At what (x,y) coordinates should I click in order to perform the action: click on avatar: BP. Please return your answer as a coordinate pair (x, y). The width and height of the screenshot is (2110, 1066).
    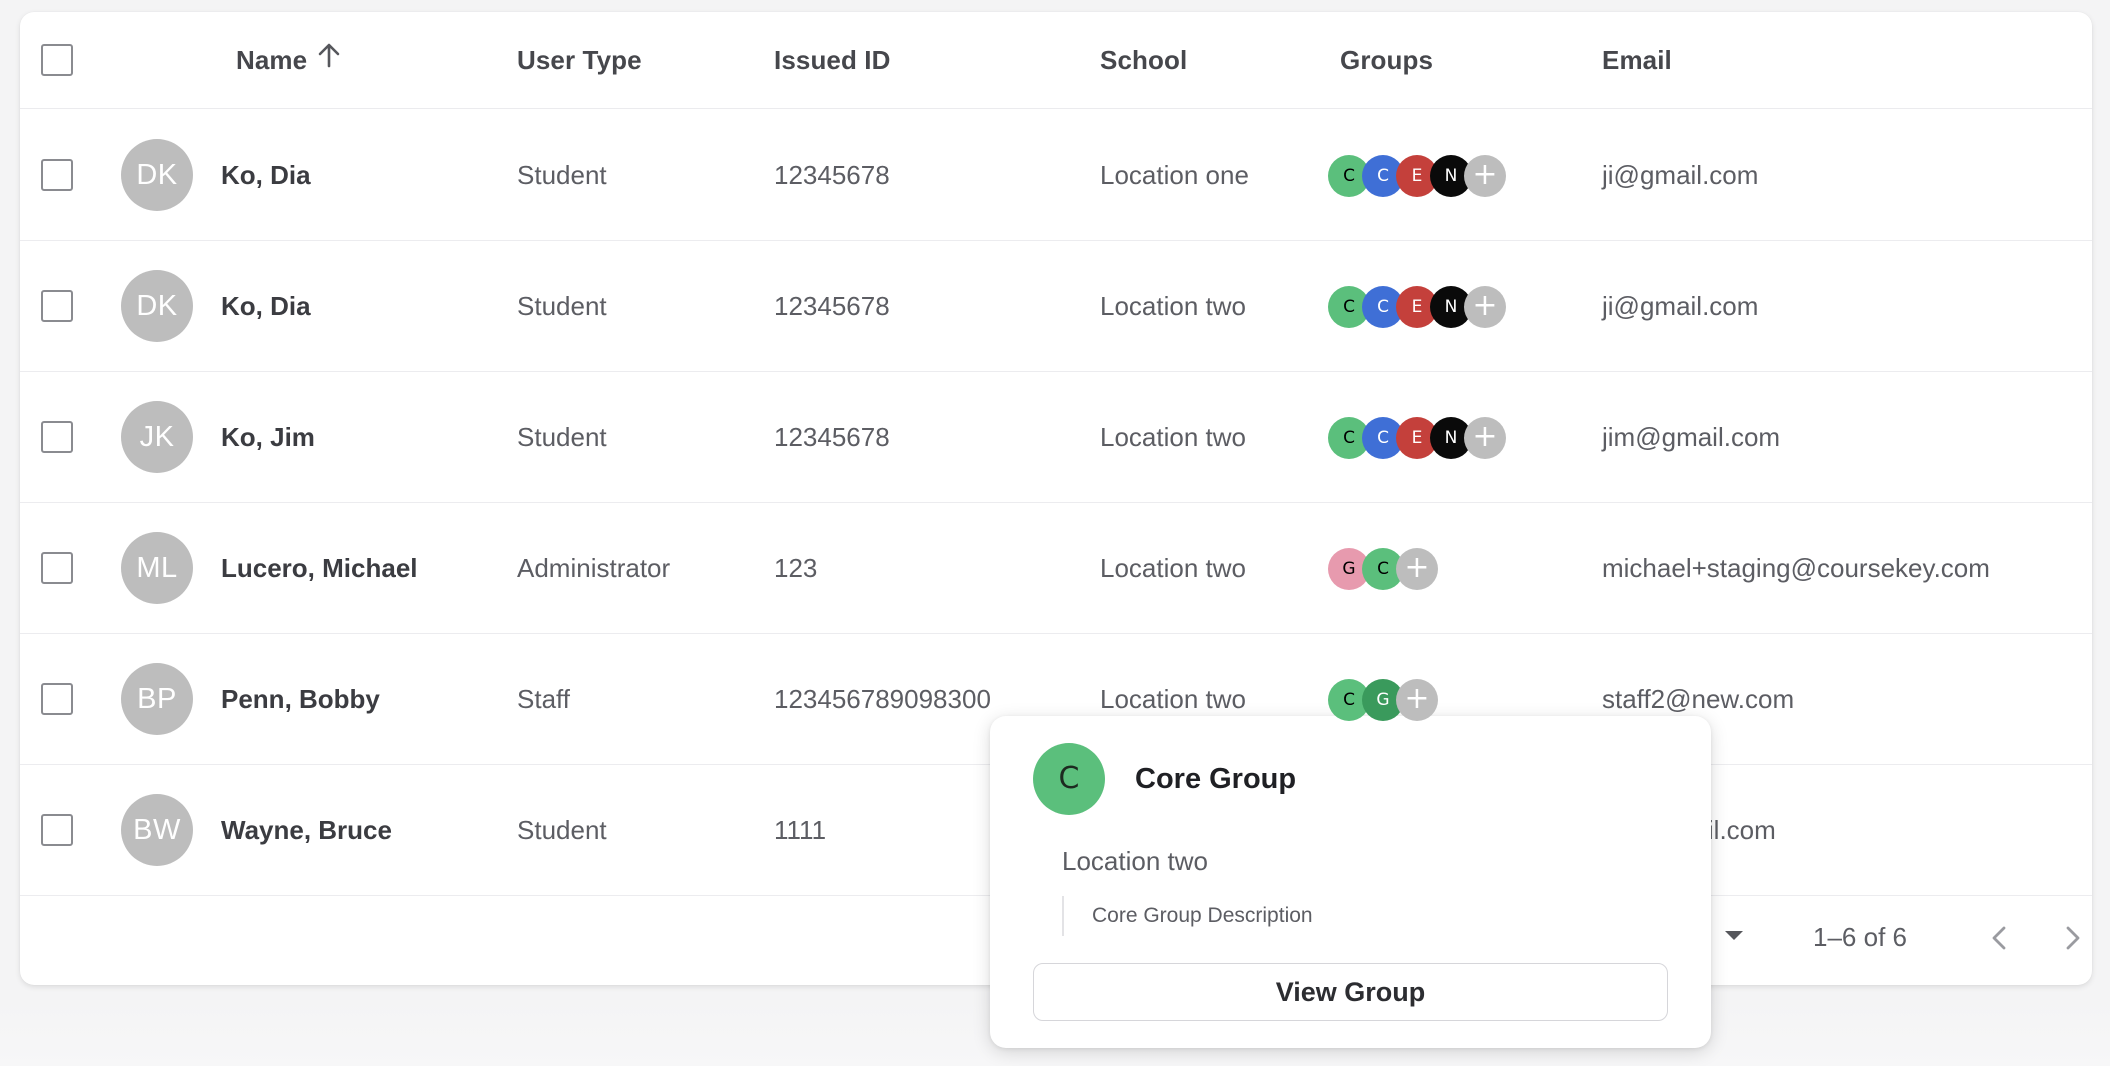
    Looking at the image, I should click on (157, 699).